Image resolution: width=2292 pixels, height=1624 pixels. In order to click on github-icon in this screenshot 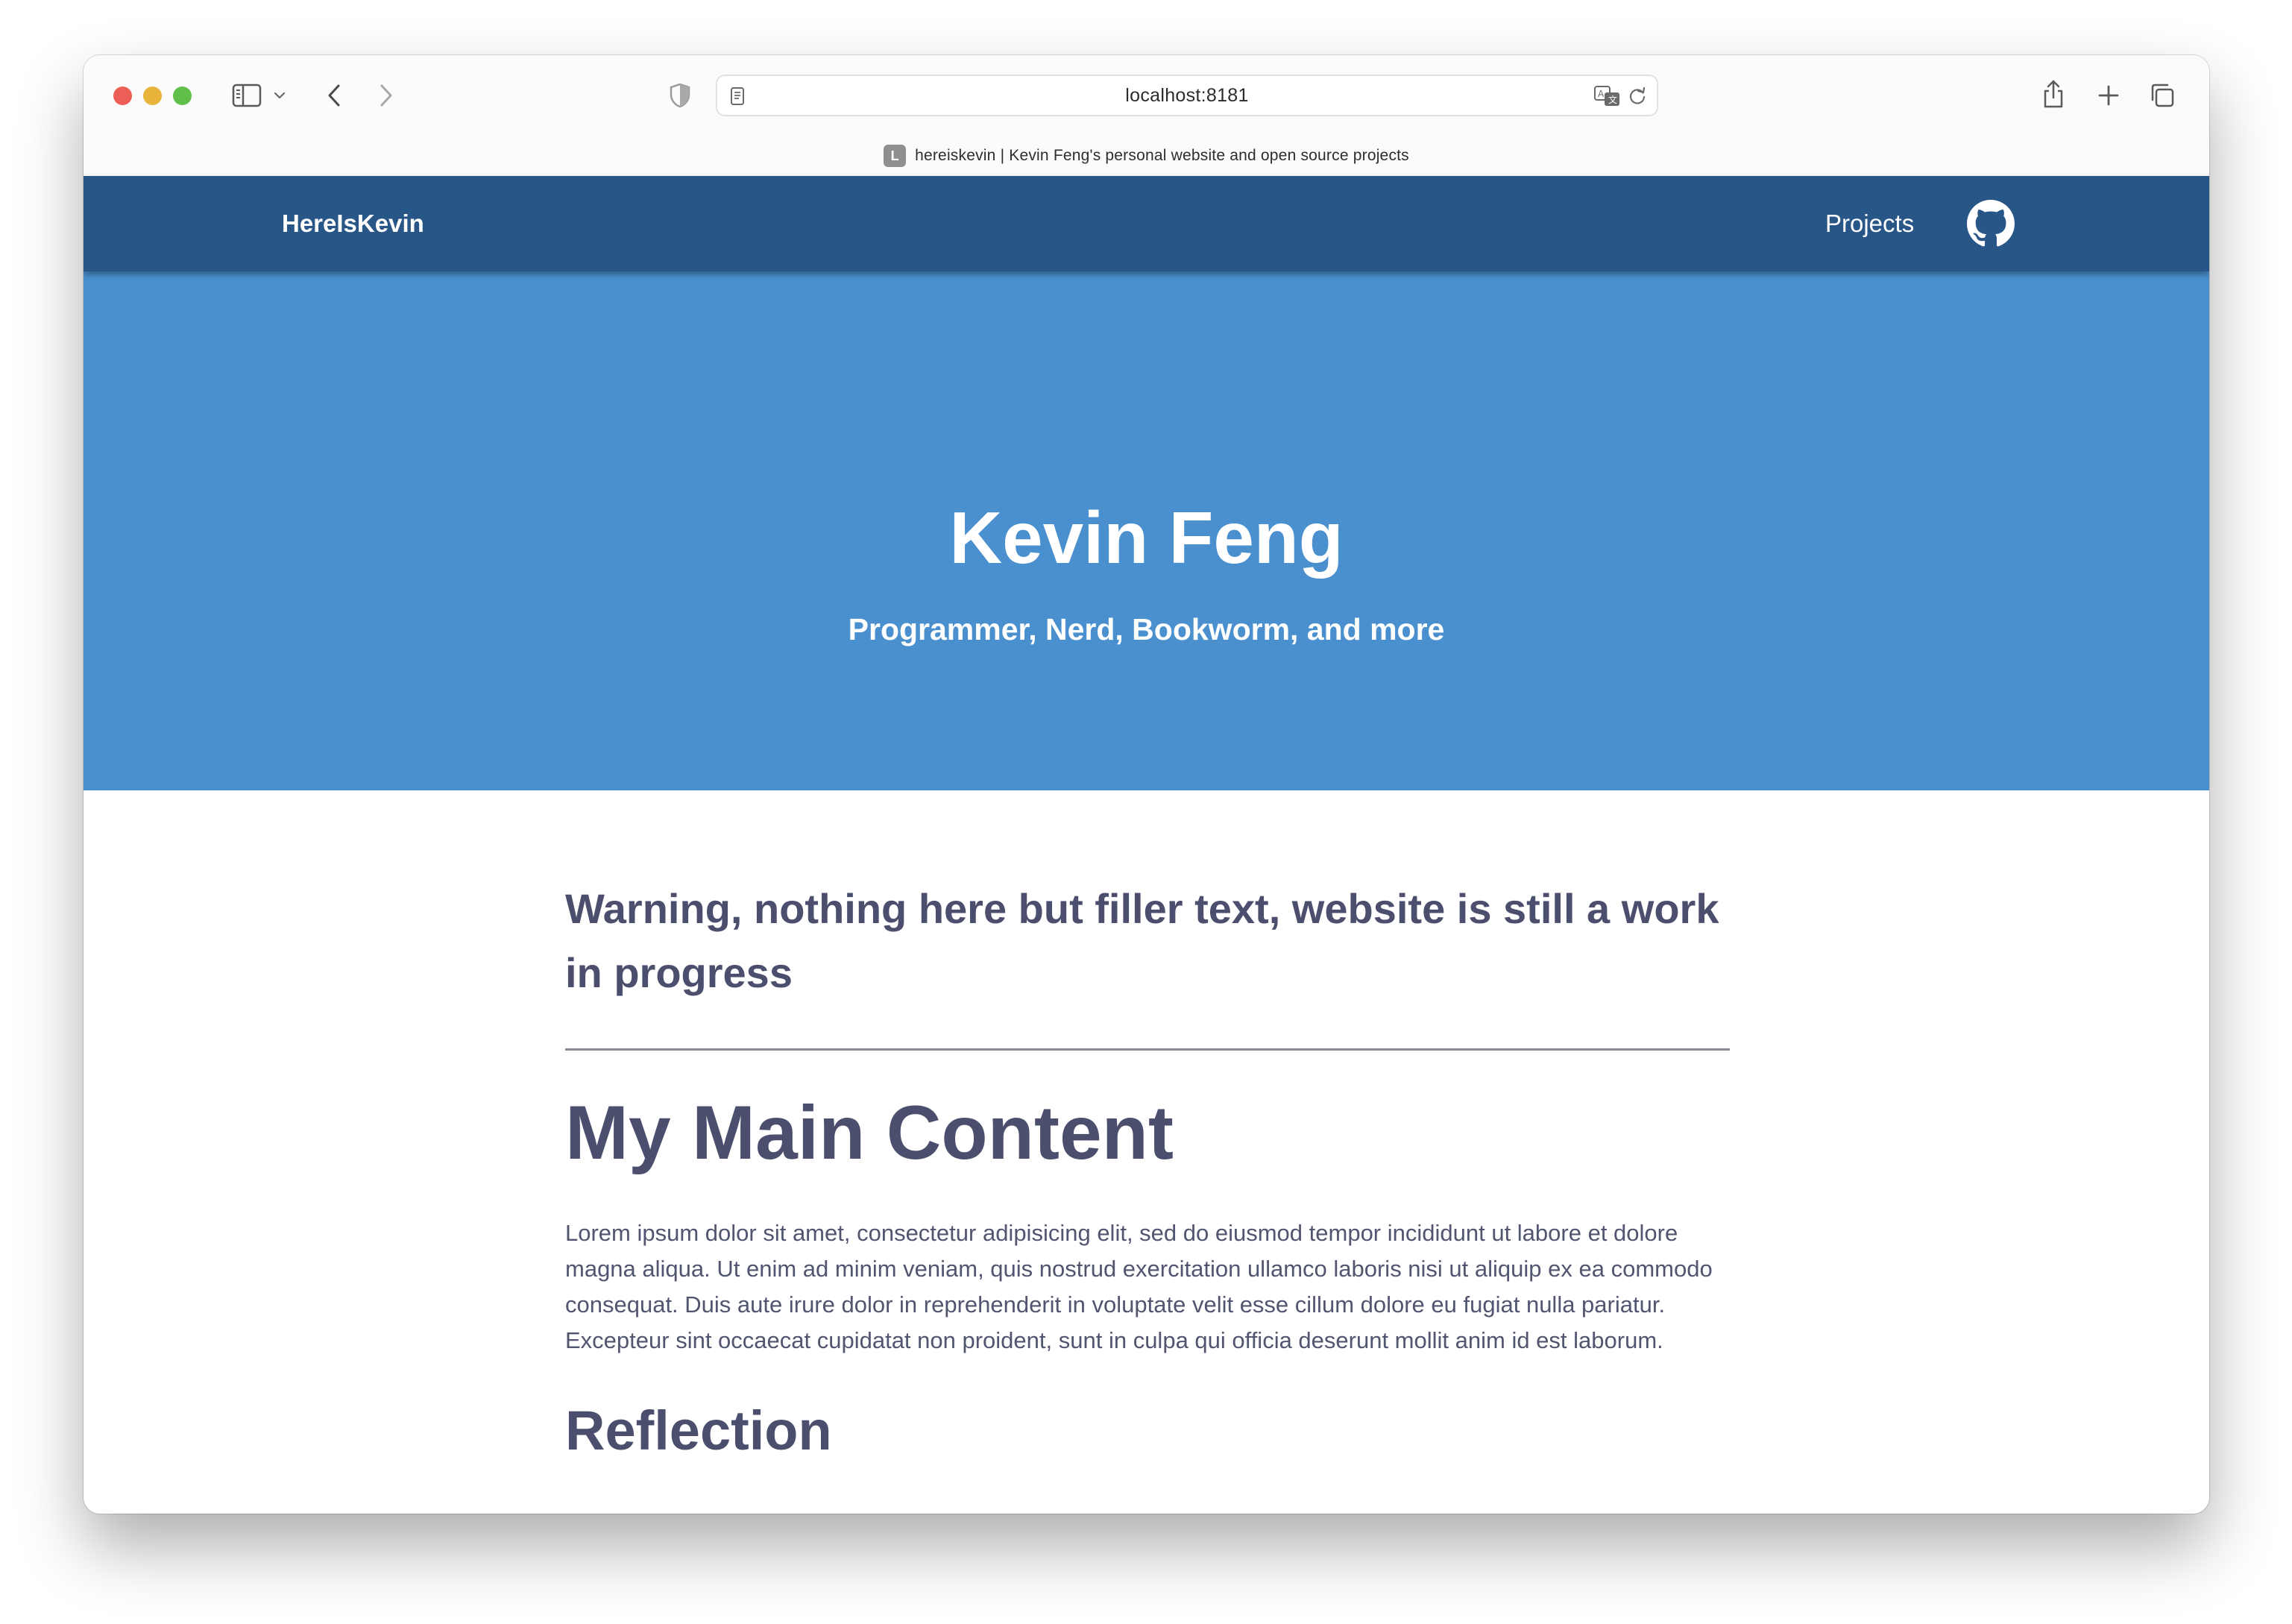, I will do `click(1991, 224)`.